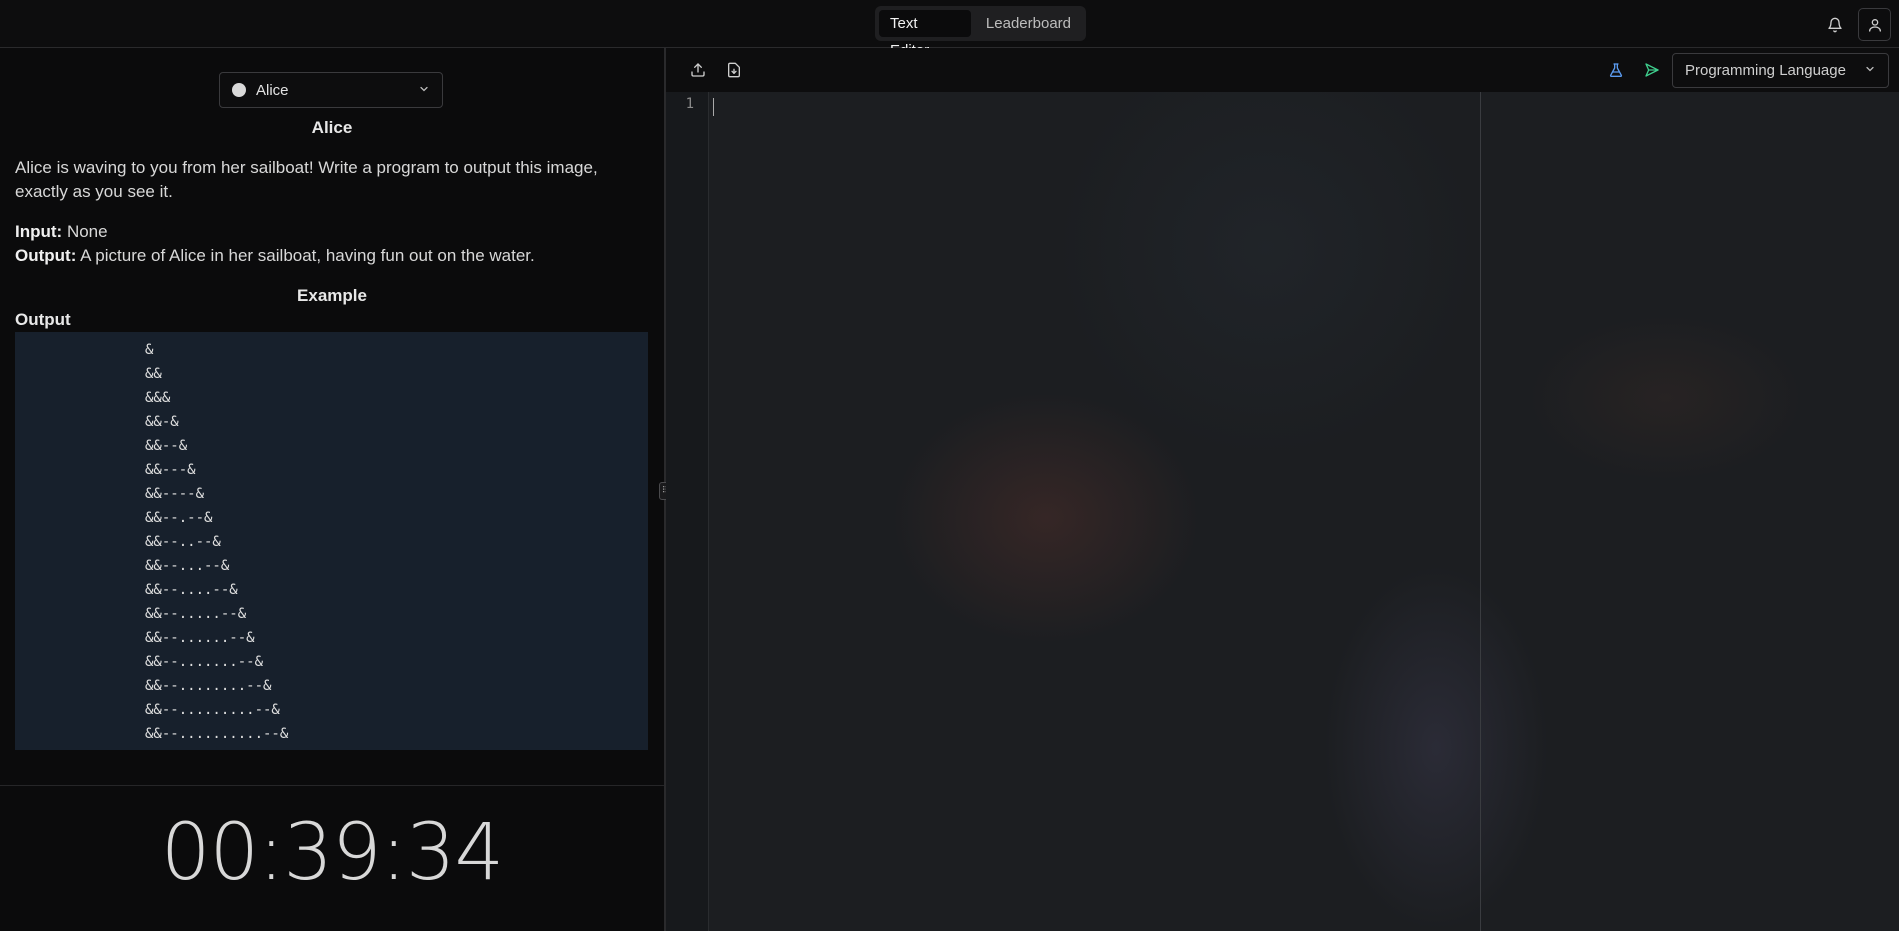 Image resolution: width=1899 pixels, height=931 pixels. I want to click on test-flask-icon, so click(1616, 70).